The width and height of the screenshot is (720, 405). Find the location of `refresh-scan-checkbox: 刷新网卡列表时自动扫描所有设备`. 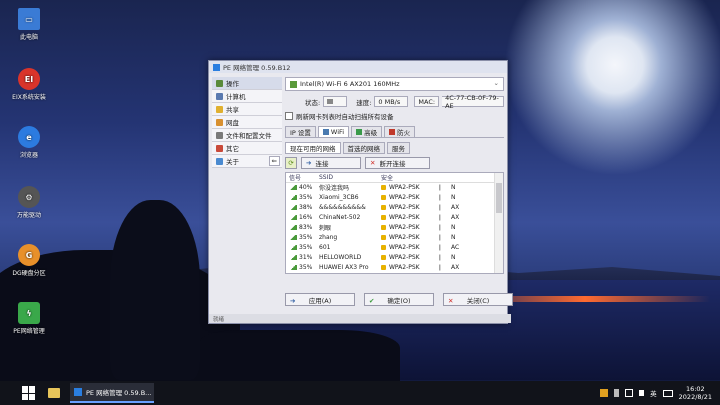

refresh-scan-checkbox: 刷新网卡列表时自动扫描所有设备 is located at coordinates (394, 116).